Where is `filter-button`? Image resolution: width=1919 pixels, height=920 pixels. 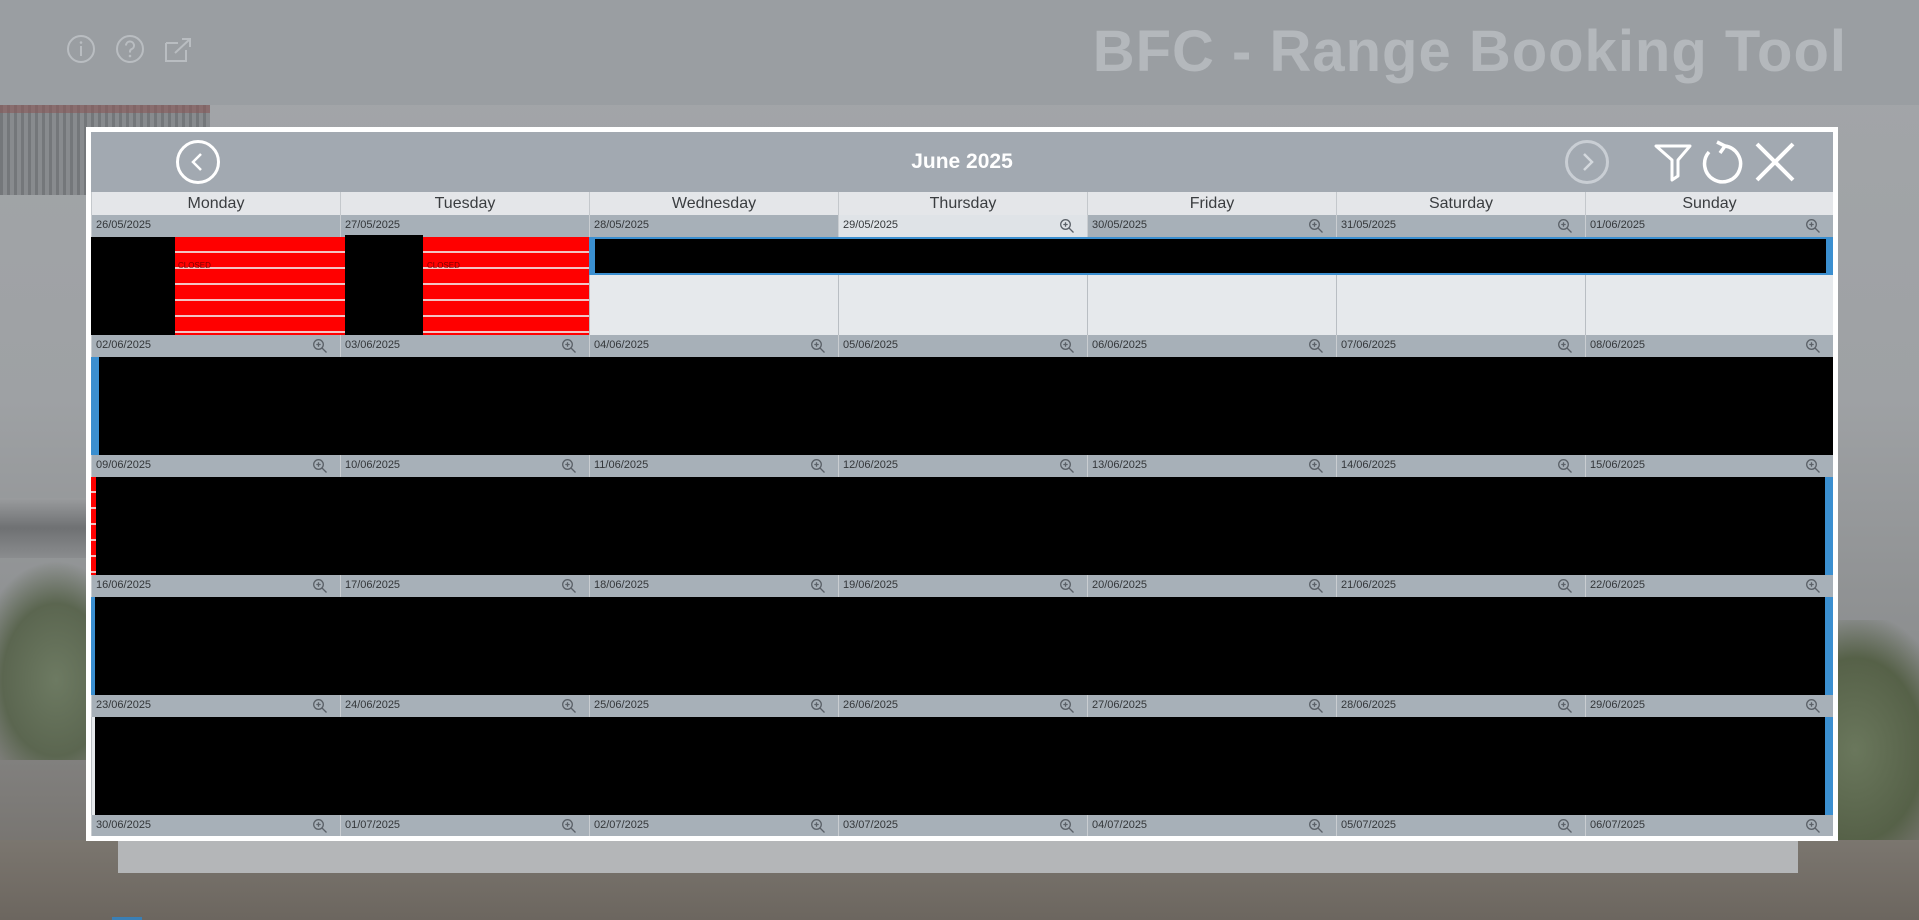 filter-button is located at coordinates (1676, 162).